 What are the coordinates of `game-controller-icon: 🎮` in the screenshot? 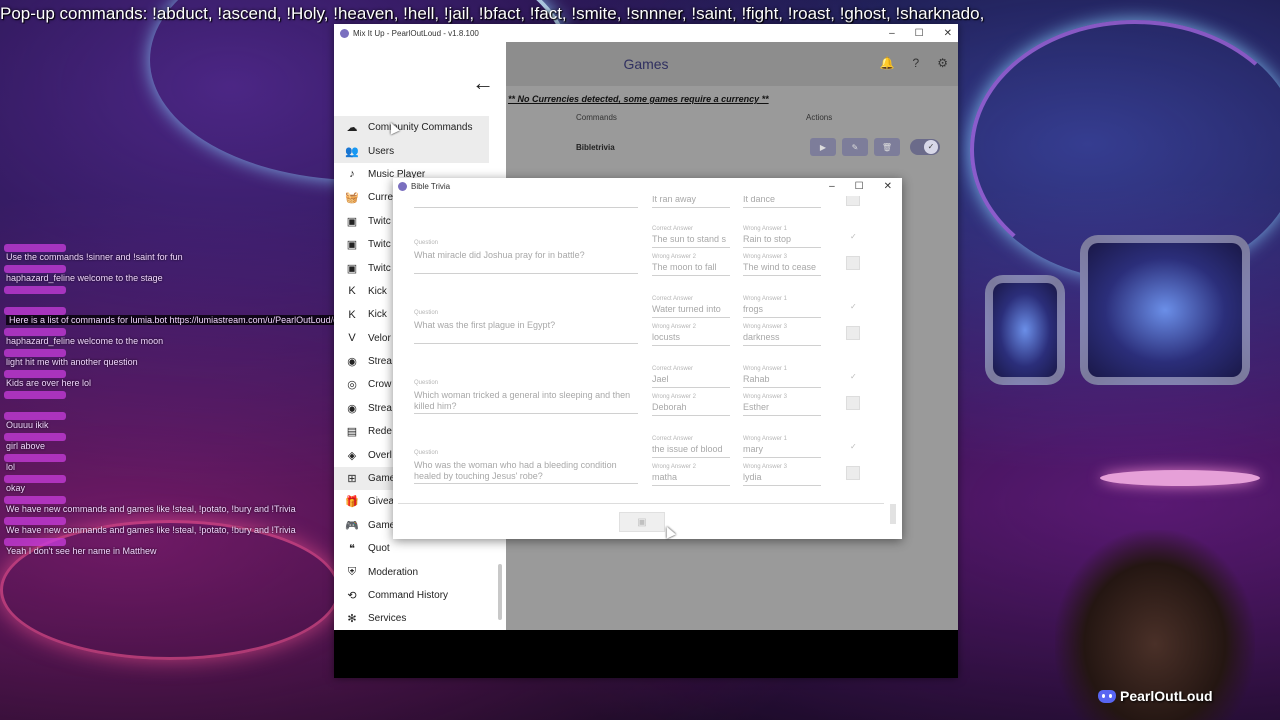 It's located at (352, 525).